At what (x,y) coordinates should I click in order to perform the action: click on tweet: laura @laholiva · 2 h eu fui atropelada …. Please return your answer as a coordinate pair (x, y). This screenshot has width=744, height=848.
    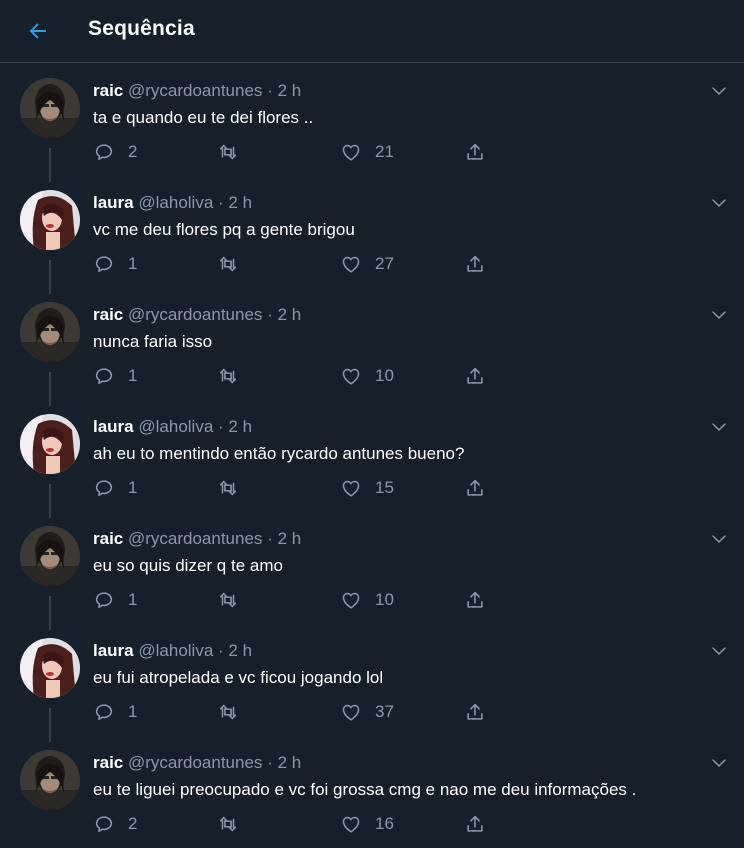
    Looking at the image, I should click on (372, 683).